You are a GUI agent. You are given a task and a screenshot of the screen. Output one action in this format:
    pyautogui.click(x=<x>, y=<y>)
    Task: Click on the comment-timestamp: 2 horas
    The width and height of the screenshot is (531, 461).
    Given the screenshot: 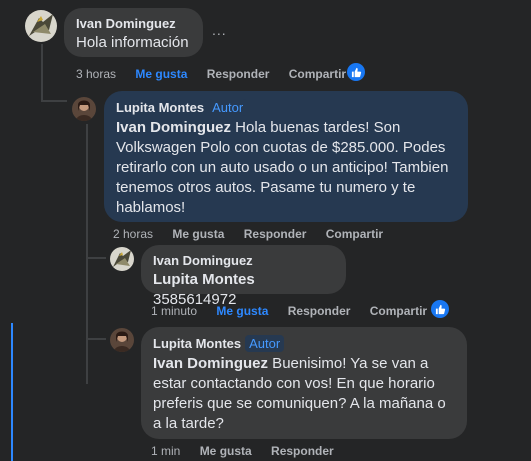 What is the action you would take?
    pyautogui.click(x=133, y=234)
    